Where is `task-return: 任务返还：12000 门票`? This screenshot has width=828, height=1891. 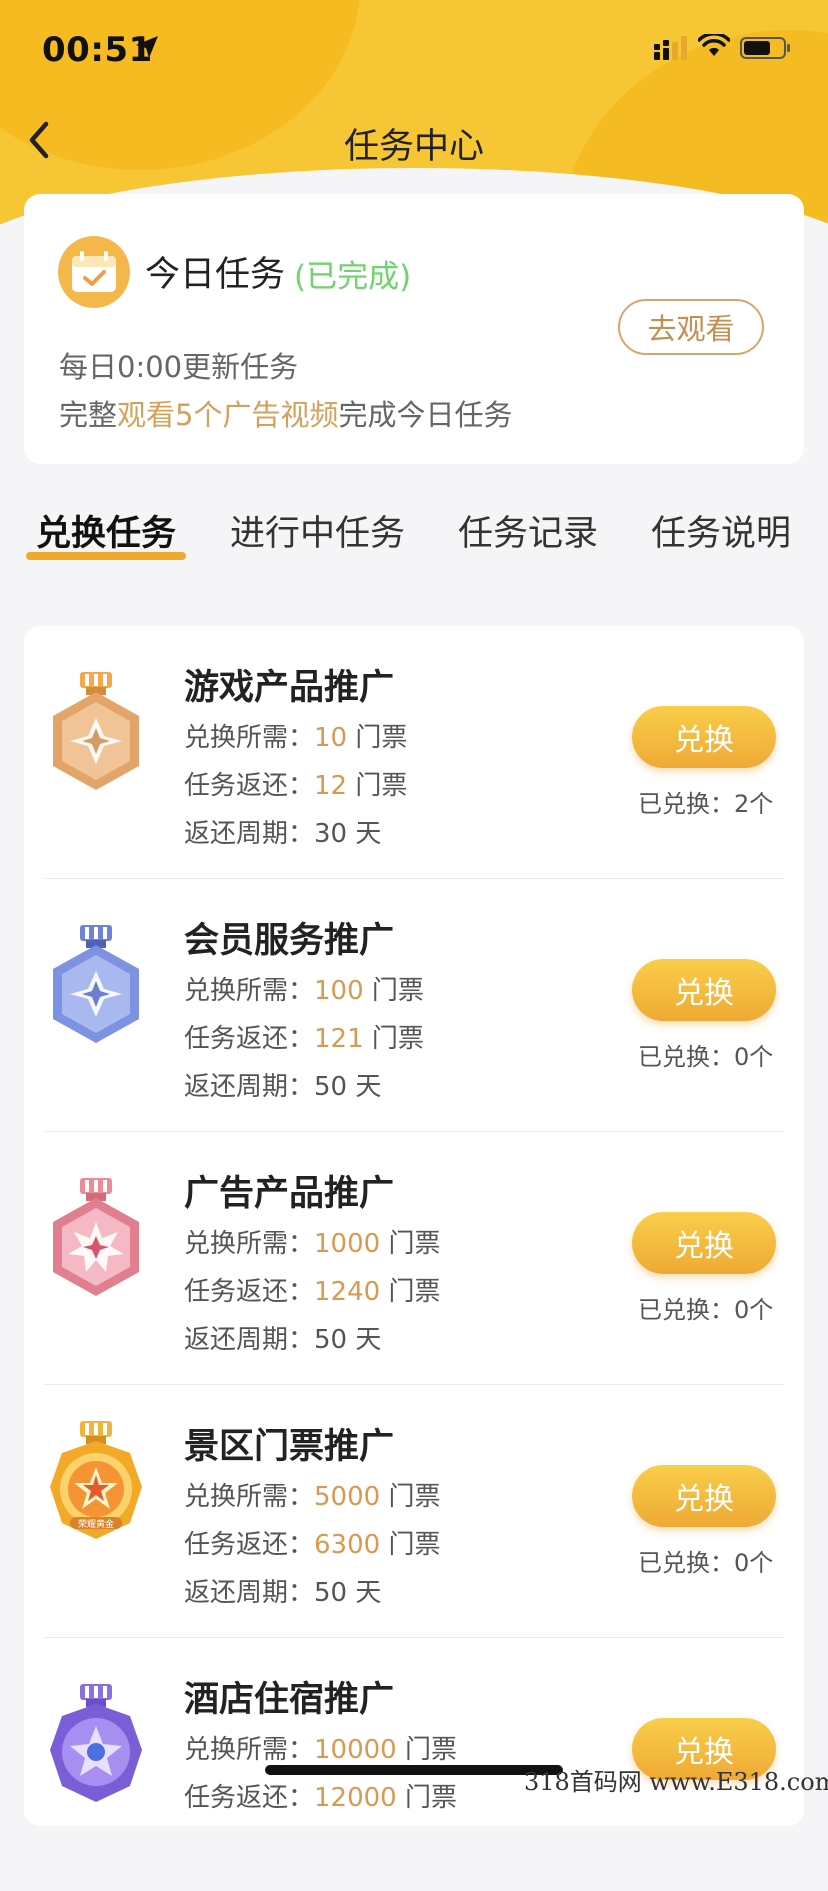
task-return: 任务返还：12000 门票 is located at coordinates (320, 1795).